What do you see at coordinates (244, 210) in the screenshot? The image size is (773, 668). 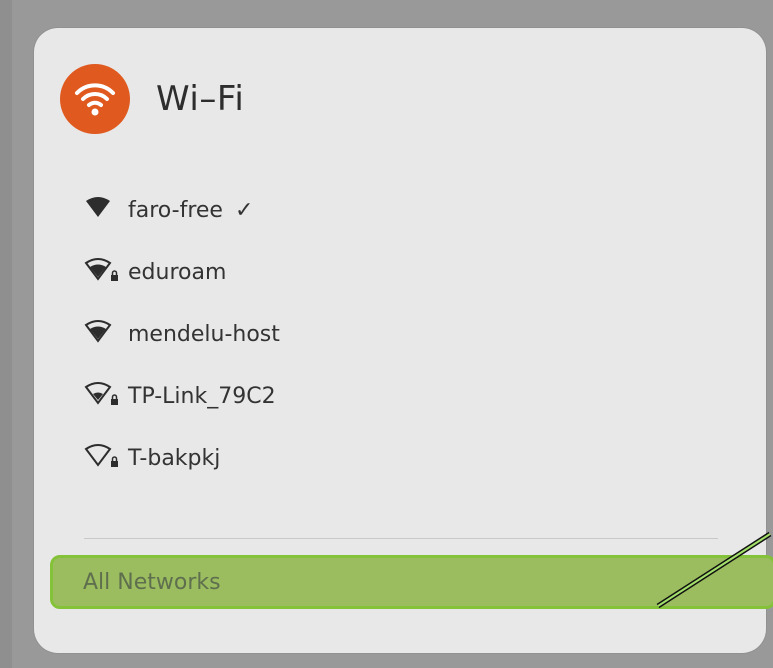 I see `checkmark-icon: ✓` at bounding box center [244, 210].